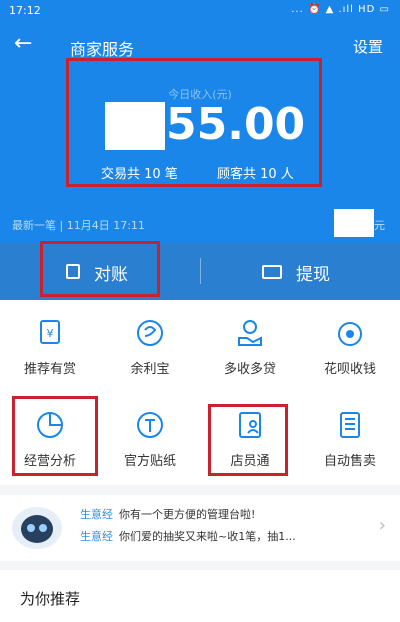  What do you see at coordinates (37, 528) in the screenshot?
I see `robot-icon` at bounding box center [37, 528].